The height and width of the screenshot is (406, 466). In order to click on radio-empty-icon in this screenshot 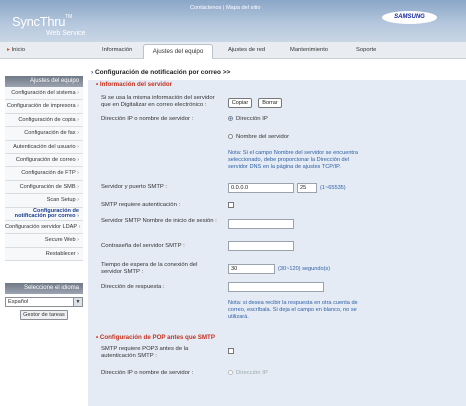, I will do `click(230, 136)`.